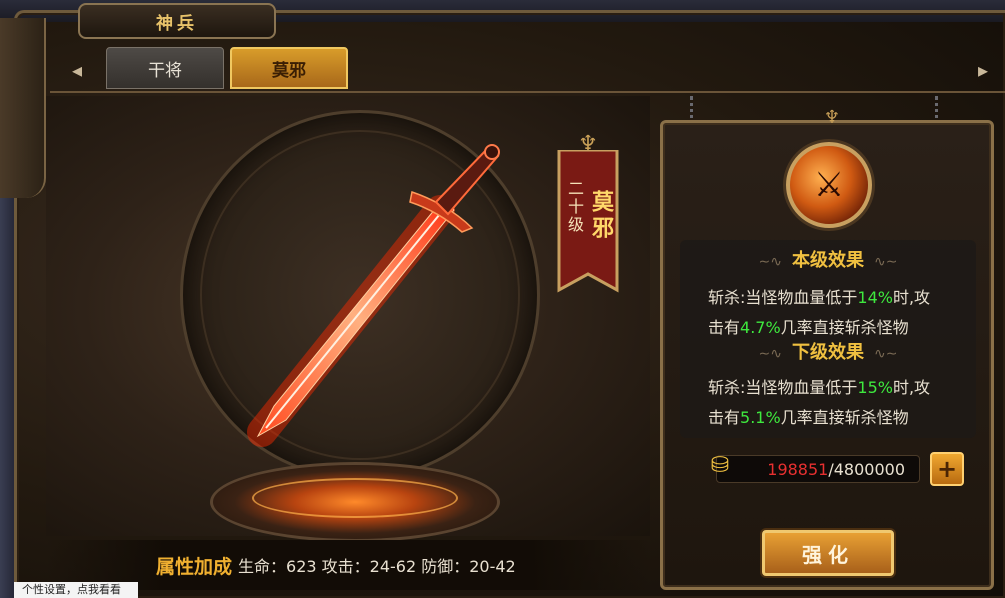 The image size is (1005, 598). Describe the element at coordinates (828, 553) in the screenshot. I see `upgrade-button: 强化` at that location.